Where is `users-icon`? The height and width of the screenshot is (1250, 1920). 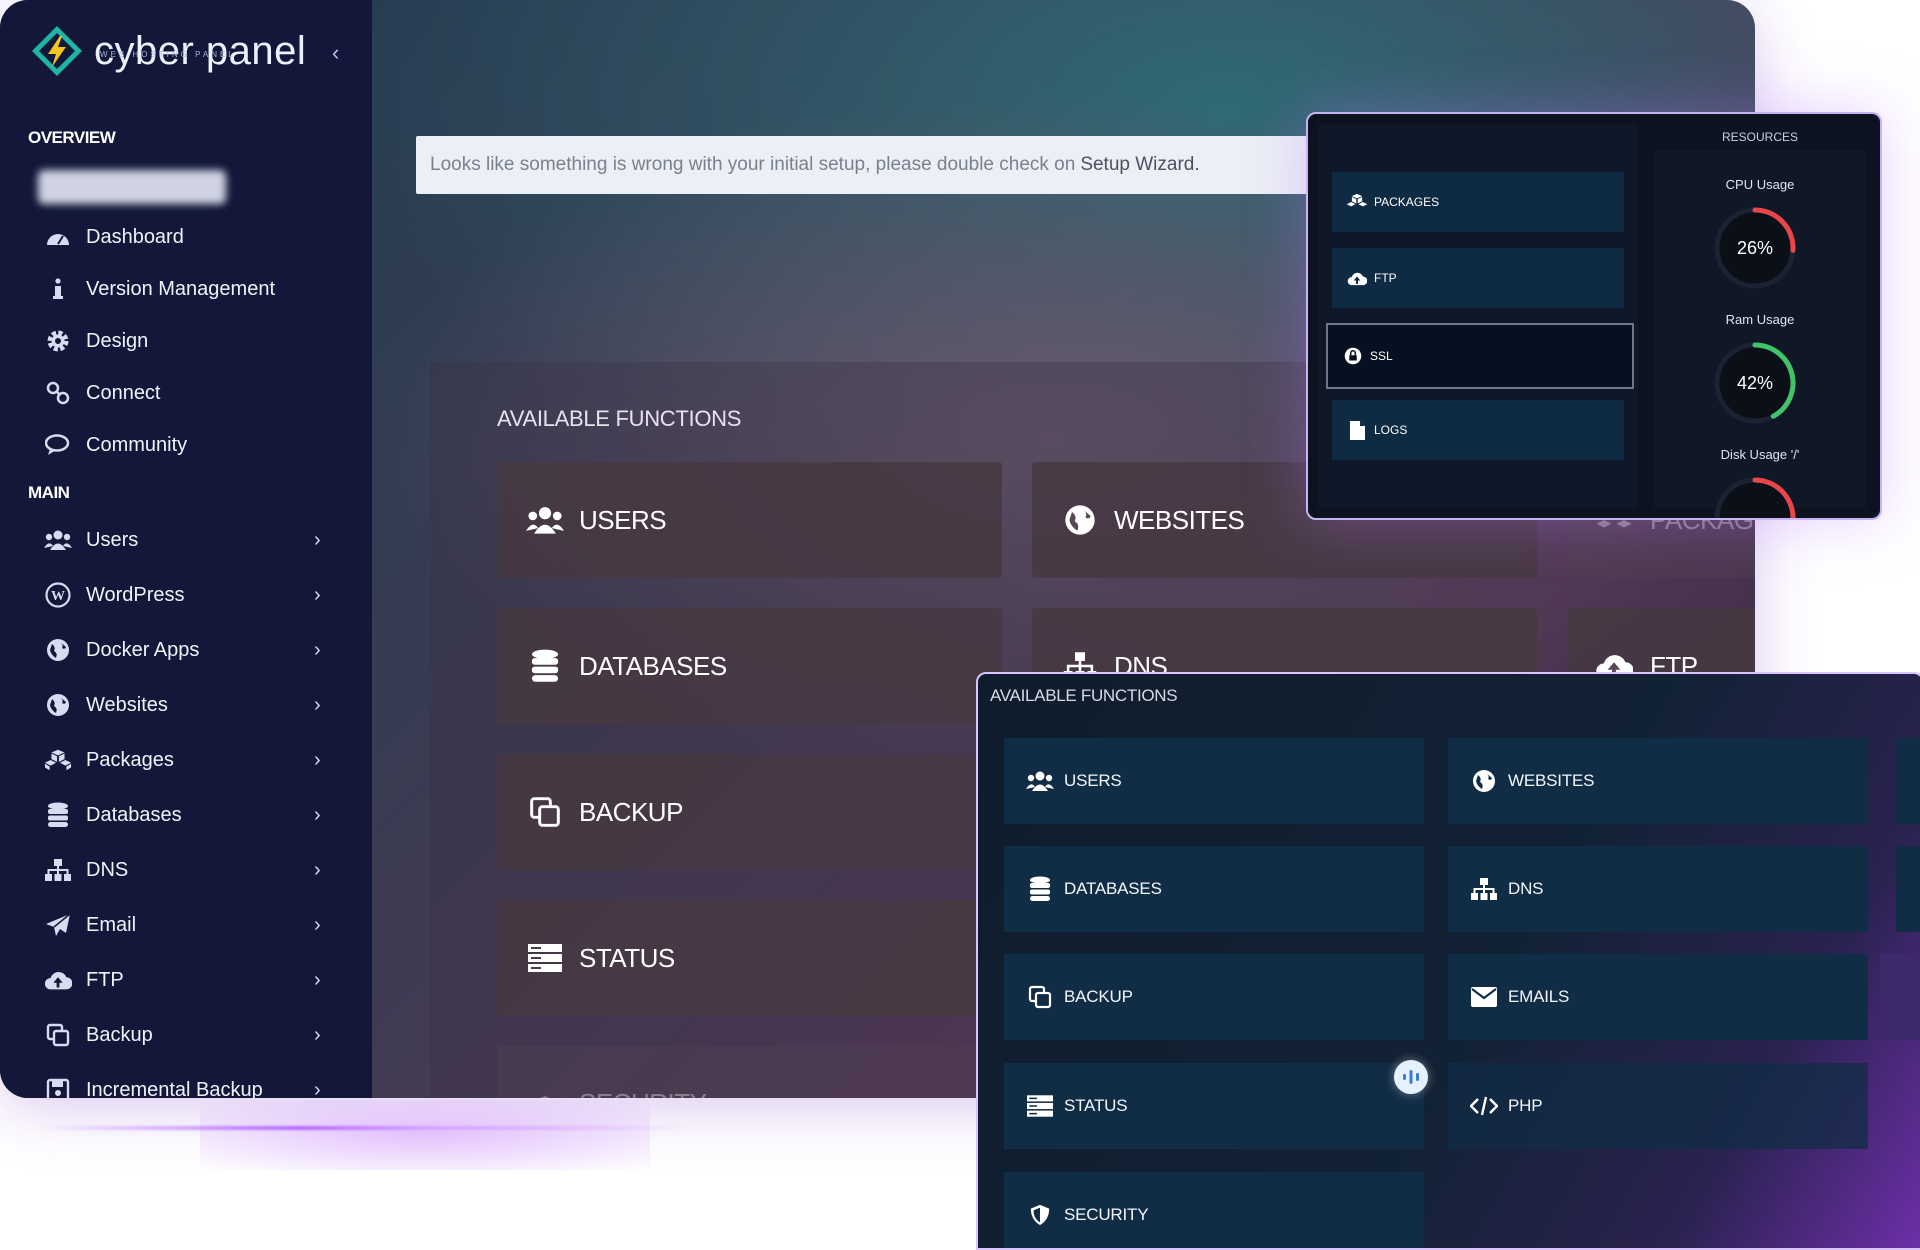 users-icon is located at coordinates (58, 540).